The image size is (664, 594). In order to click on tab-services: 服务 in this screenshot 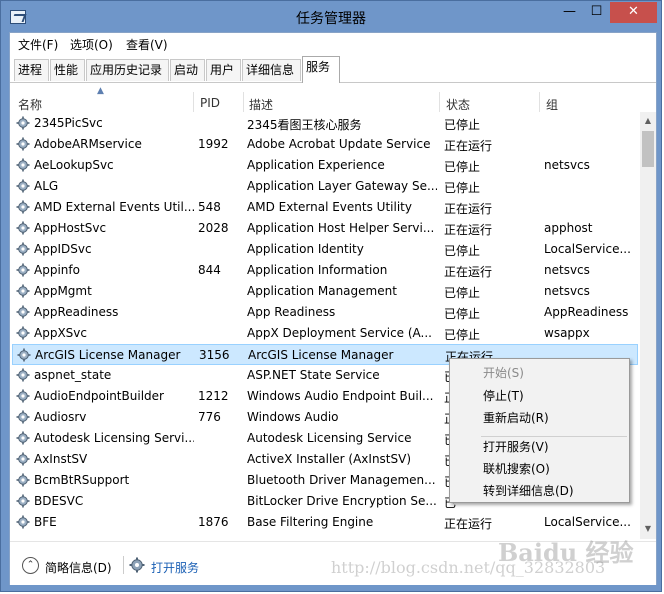, I will do `click(321, 69)`.